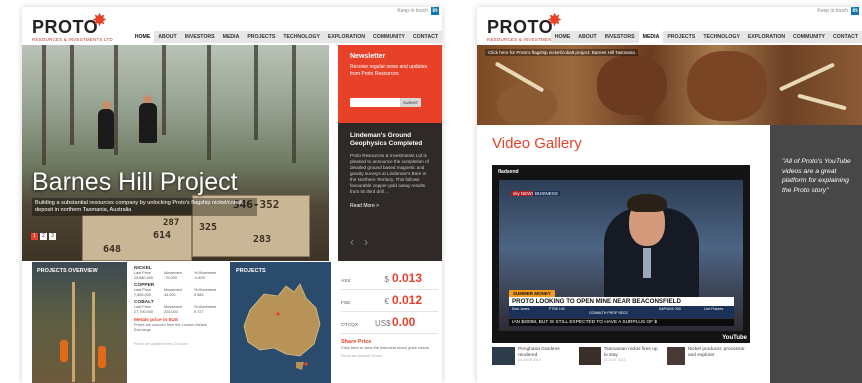 The width and height of the screenshot is (862, 383). What do you see at coordinates (411, 102) in the screenshot?
I see `newsletter-submit-button: SUBMIT` at bounding box center [411, 102].